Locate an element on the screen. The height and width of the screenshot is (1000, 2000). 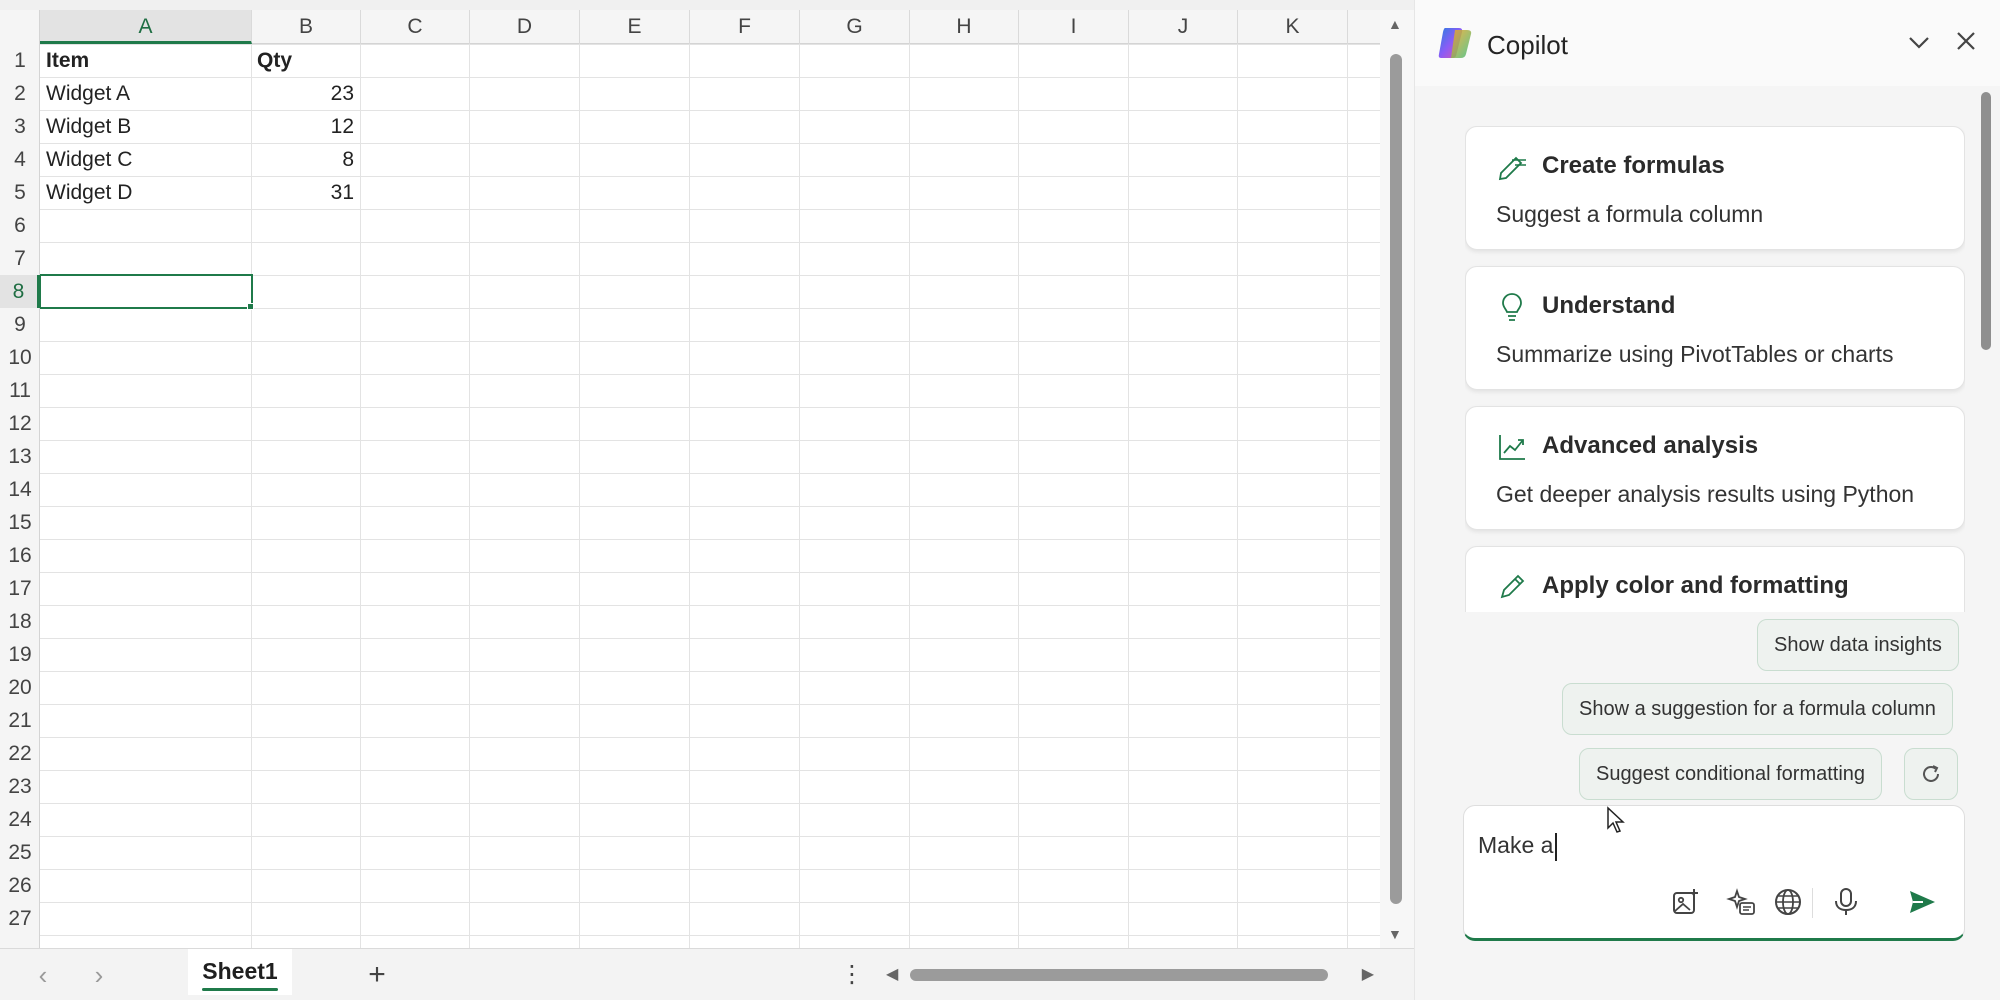
selected-cell-a8 is located at coordinates (146, 291).